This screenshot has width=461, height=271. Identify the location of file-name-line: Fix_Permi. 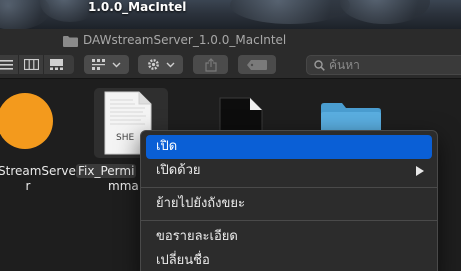
(106, 171).